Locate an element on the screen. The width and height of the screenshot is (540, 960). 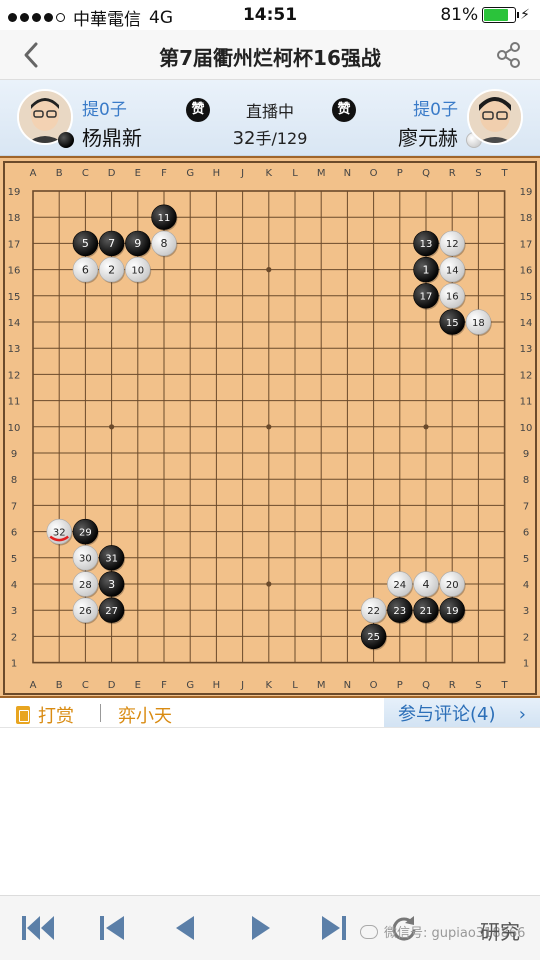
white-stone: 30 is located at coordinates (85, 558).